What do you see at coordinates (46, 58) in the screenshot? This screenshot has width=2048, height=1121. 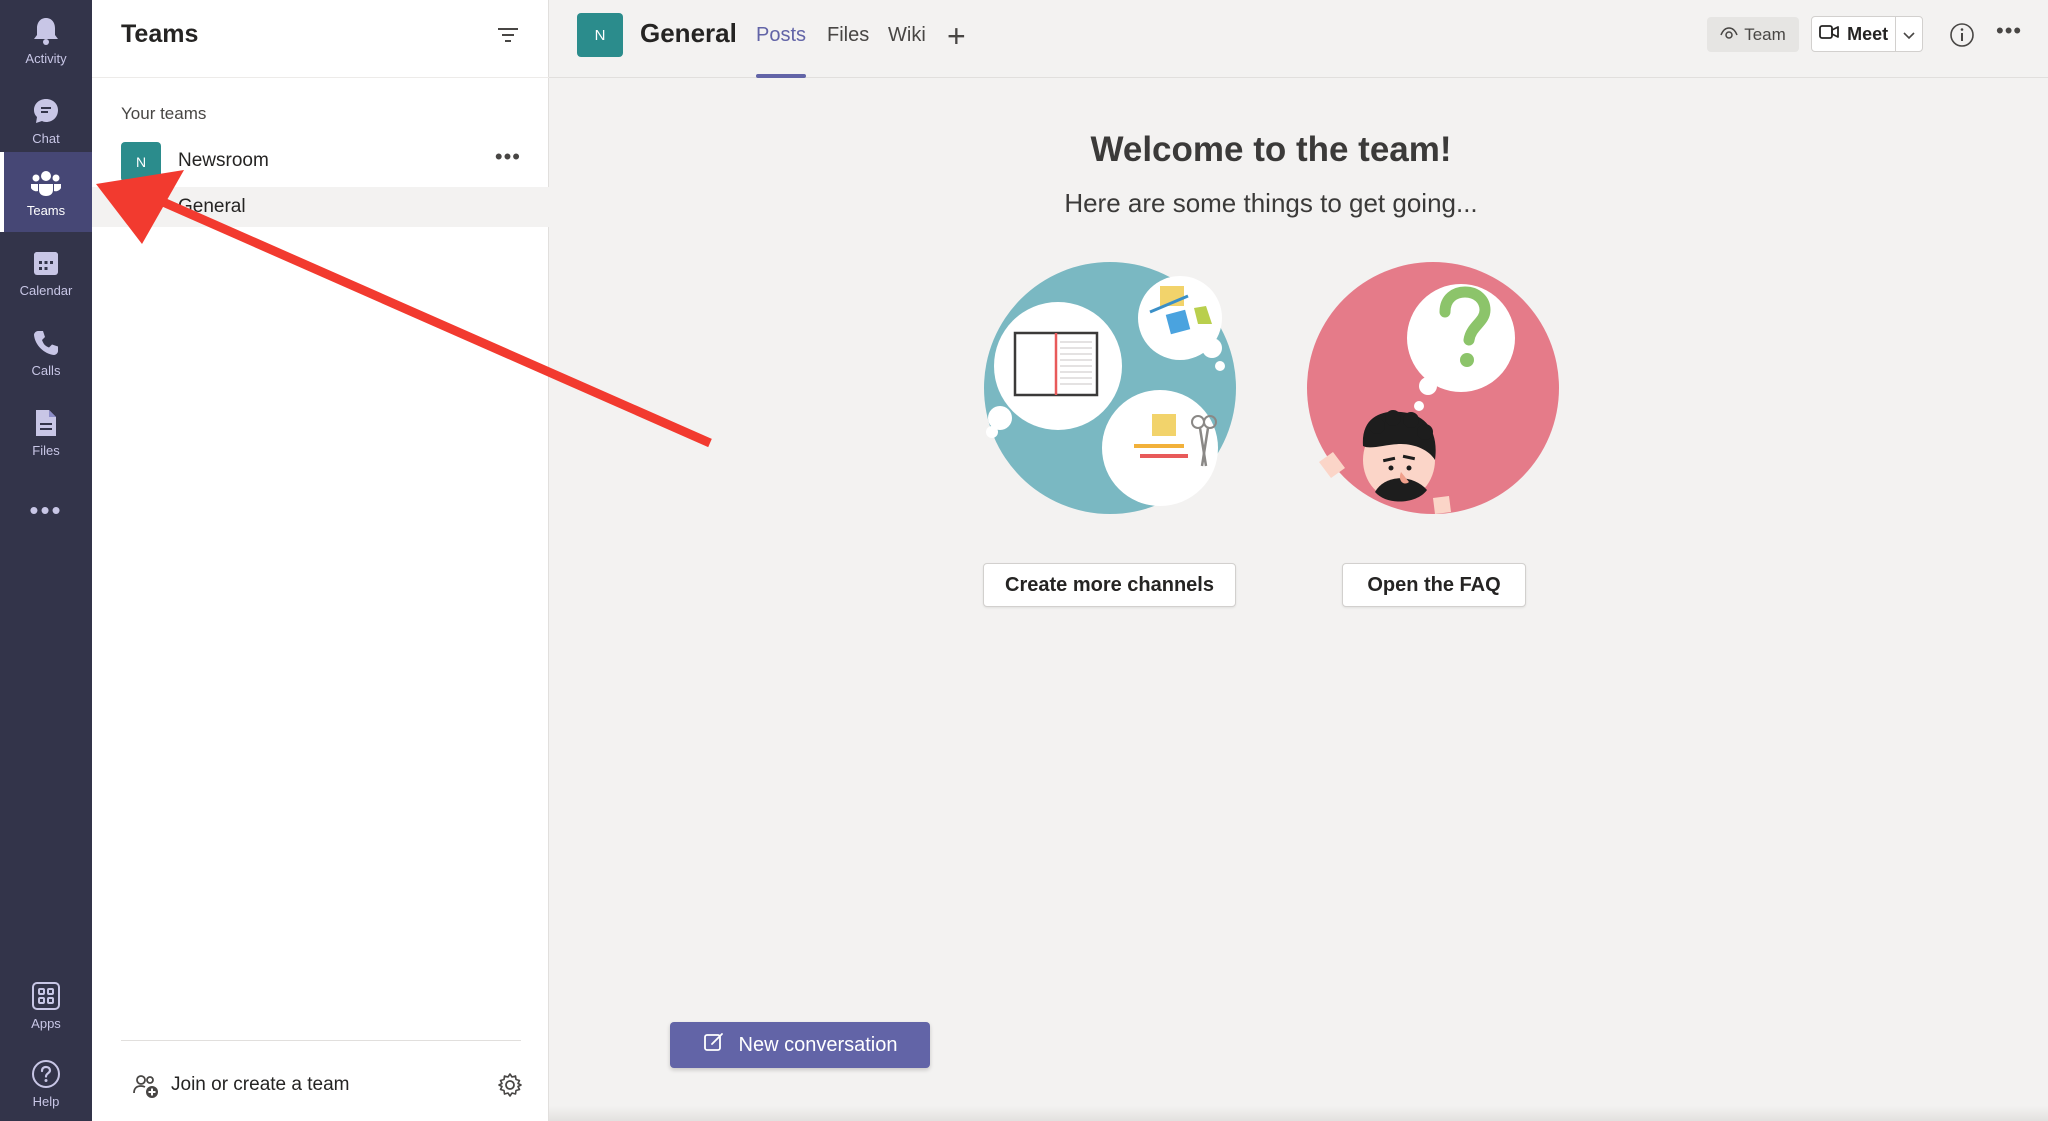 I see `rail-item-label: Activity` at bounding box center [46, 58].